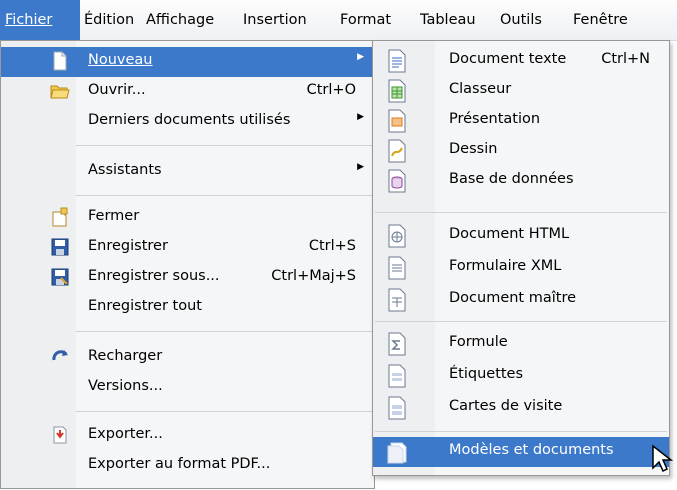  Describe the element at coordinates (521, 236) in the screenshot. I see `submenu-item-document-html: Document HTML` at that location.